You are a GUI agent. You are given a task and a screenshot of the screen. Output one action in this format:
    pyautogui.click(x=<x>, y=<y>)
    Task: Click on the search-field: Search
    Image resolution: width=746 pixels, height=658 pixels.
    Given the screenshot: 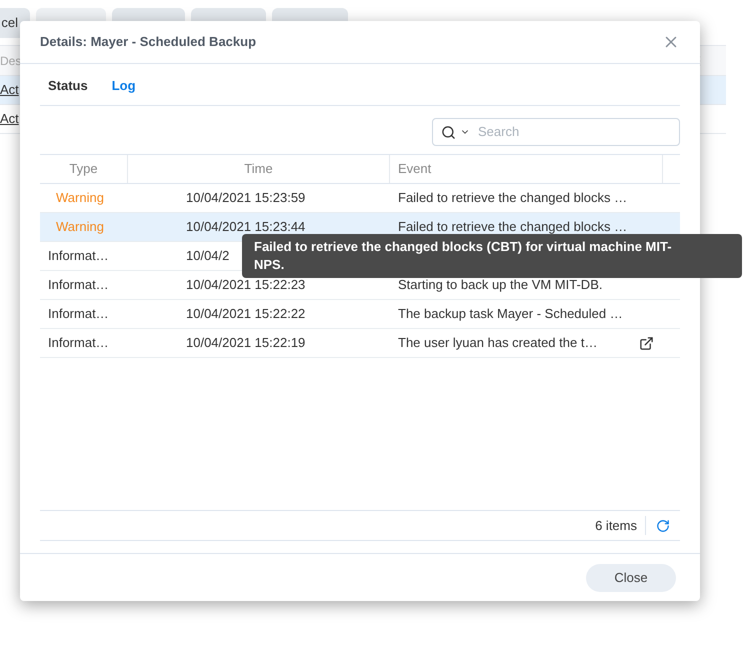 What is the action you would take?
    pyautogui.click(x=556, y=132)
    